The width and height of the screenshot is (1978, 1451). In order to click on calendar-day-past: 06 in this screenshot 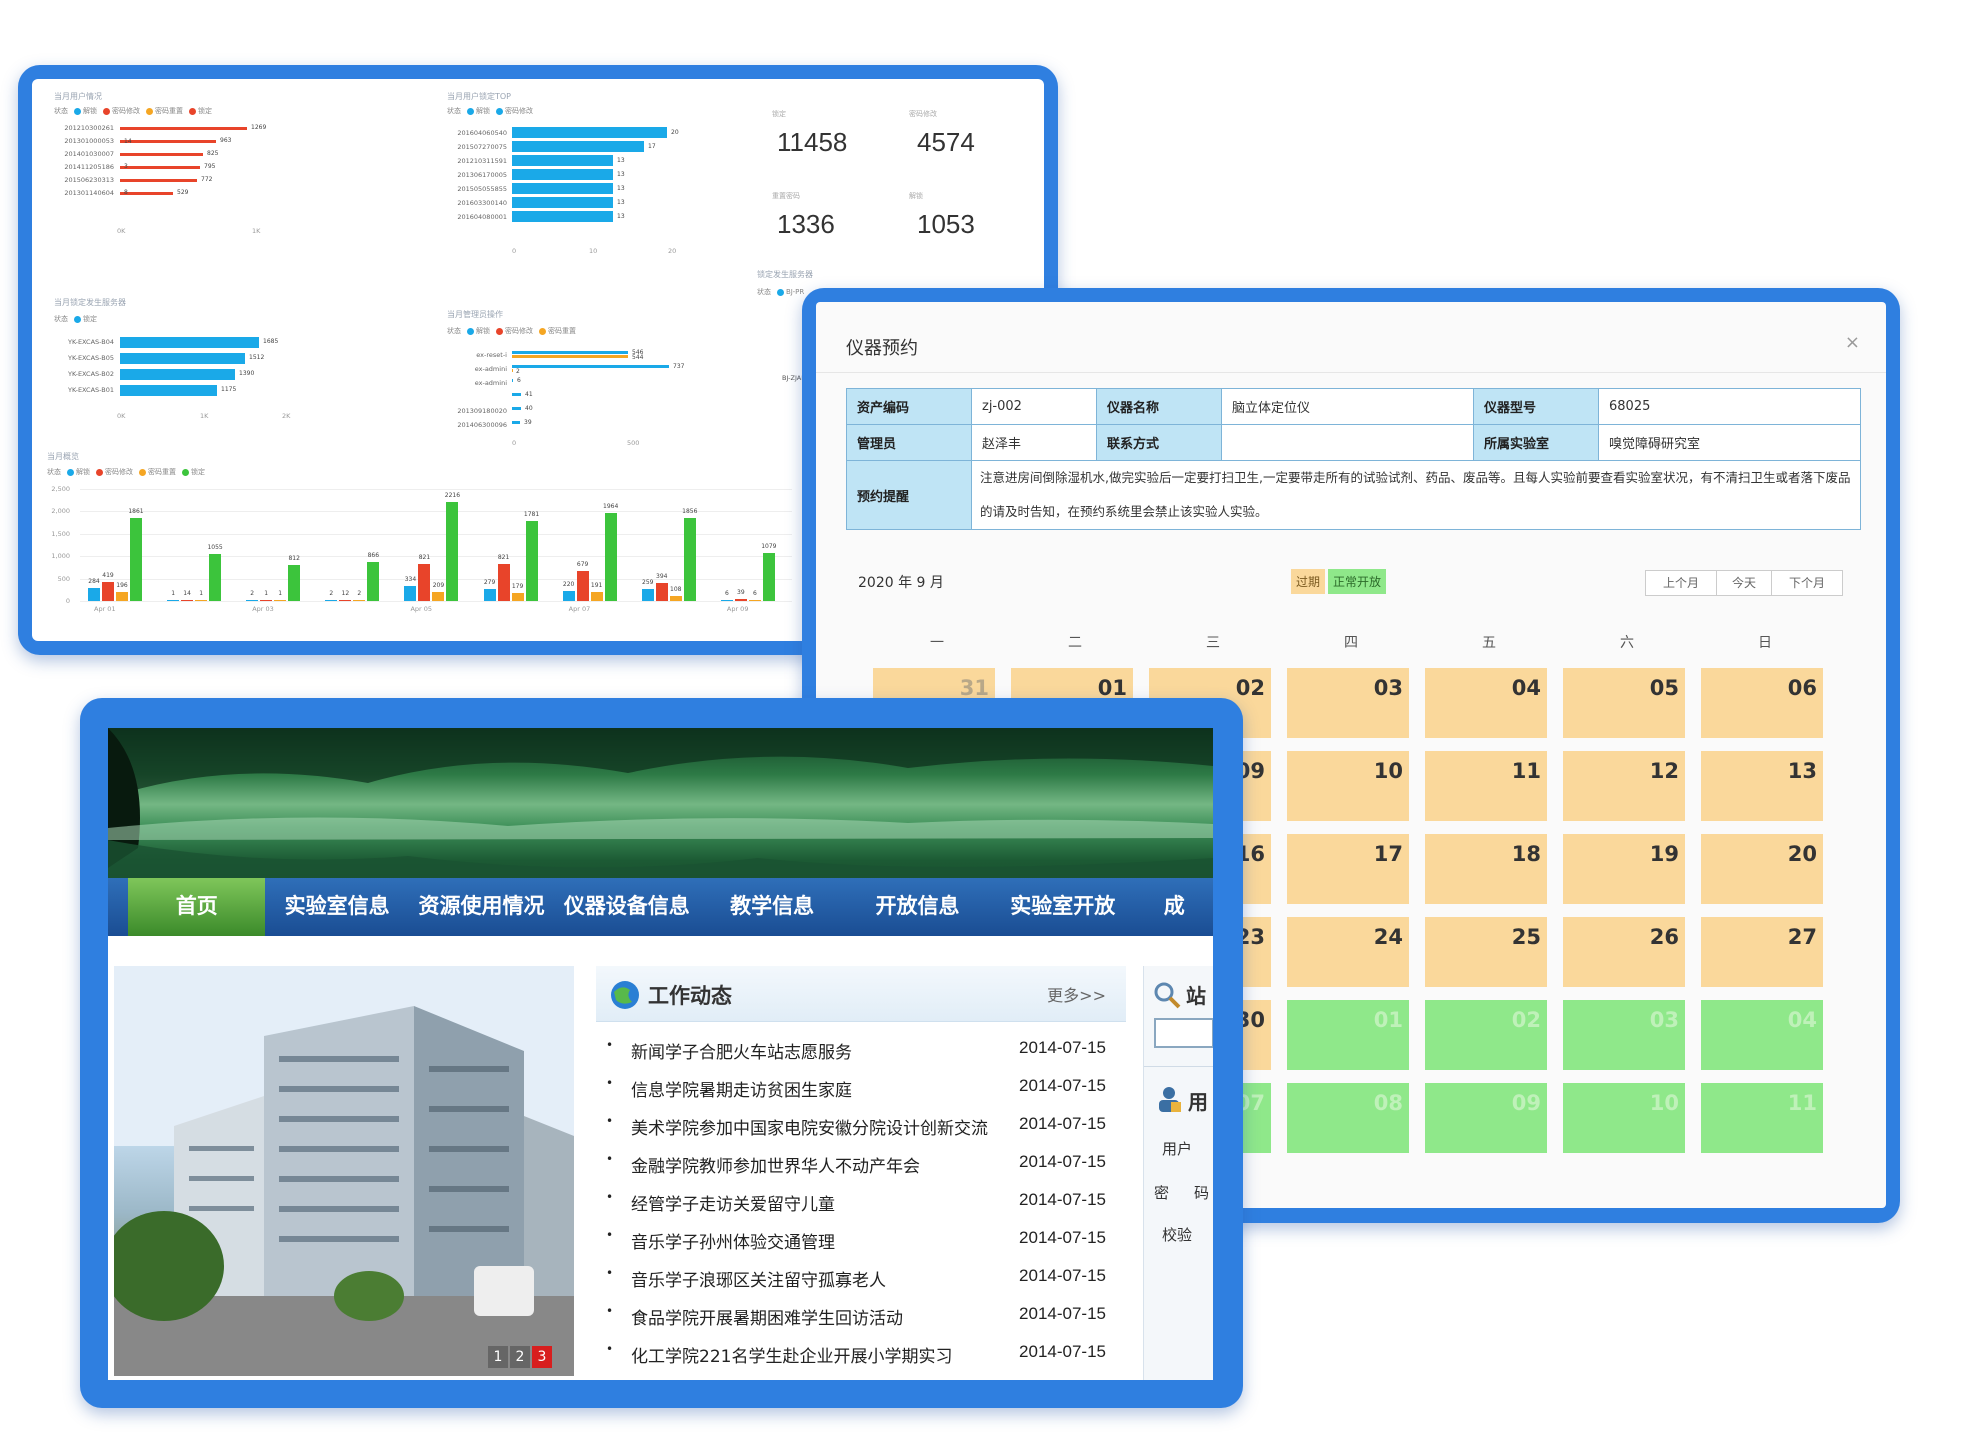, I will do `click(1762, 703)`.